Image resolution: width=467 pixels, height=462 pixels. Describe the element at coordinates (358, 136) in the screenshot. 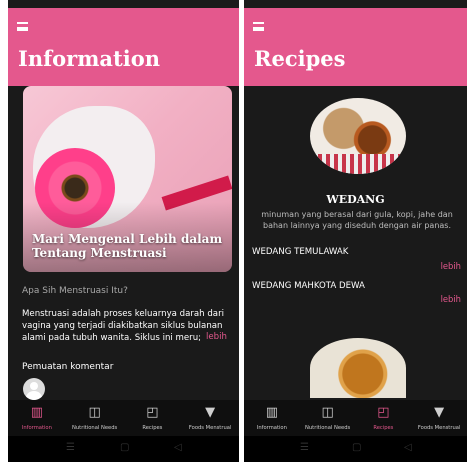

I see `wedang-image` at that location.